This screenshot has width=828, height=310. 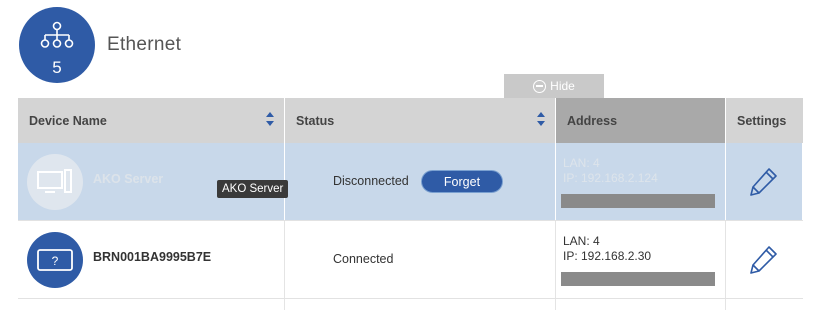 I want to click on device-avatar: ?, so click(x=55, y=260).